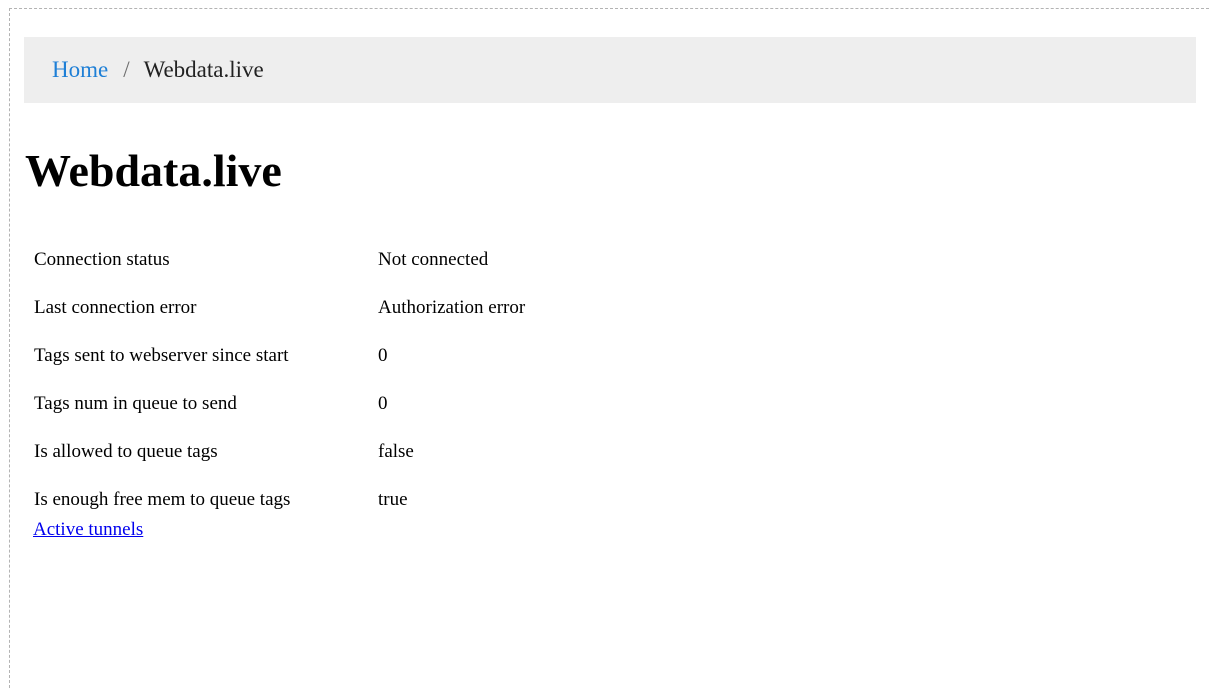  Describe the element at coordinates (279, 404) in the screenshot. I see `status-row-tags-in-queue: Tags num in queue to send 0` at that location.